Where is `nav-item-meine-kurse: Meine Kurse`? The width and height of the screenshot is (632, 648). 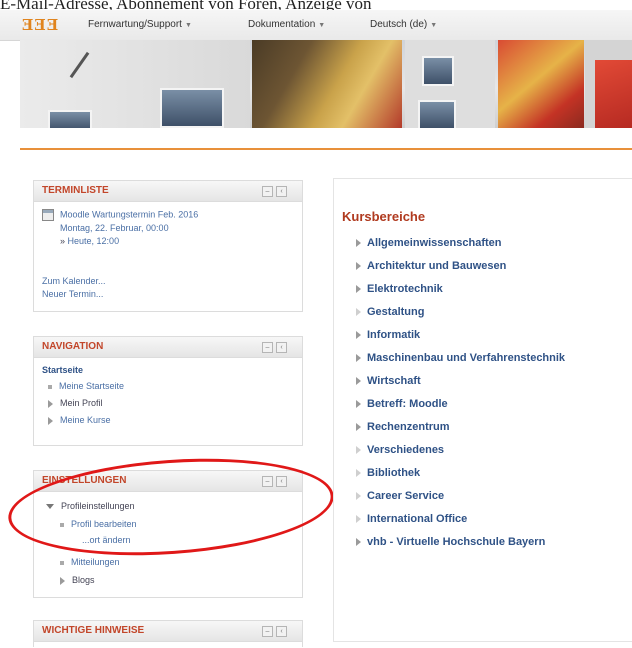
nav-item-meine-kurse: Meine Kurse is located at coordinates (79, 420).